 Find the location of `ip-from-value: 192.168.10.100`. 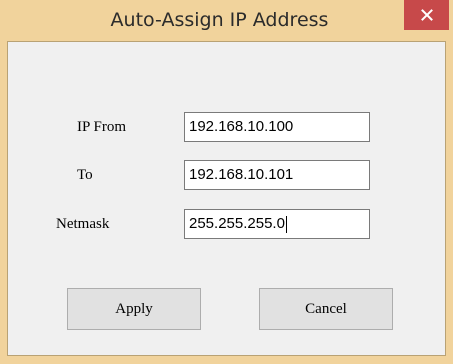

ip-from-value: 192.168.10.100 is located at coordinates (241, 126).